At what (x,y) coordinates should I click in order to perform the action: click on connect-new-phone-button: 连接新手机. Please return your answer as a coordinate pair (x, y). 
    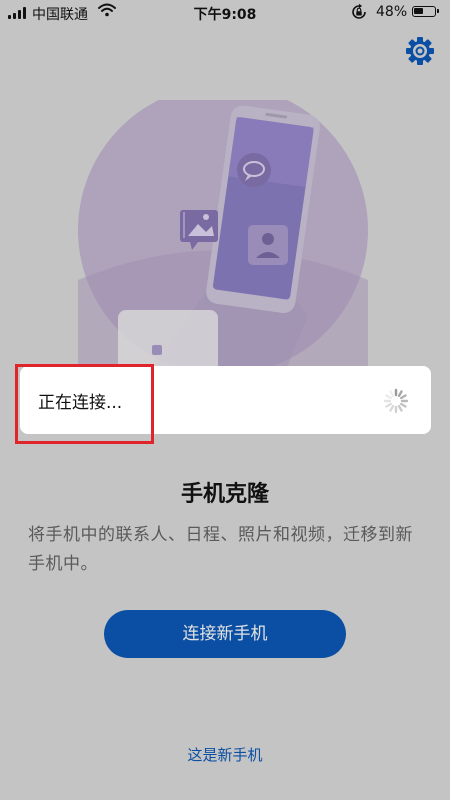
    Looking at the image, I should click on (225, 634).